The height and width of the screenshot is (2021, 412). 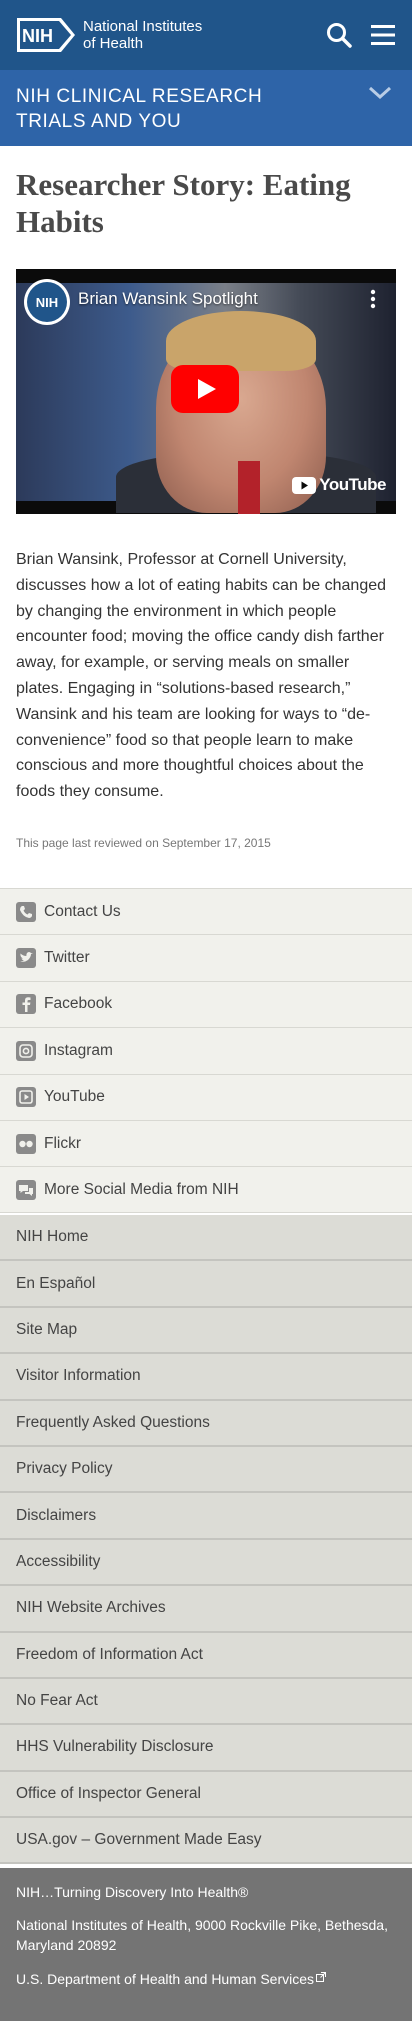 I want to click on footer-link-accessibility: Accessibility, so click(x=206, y=1563).